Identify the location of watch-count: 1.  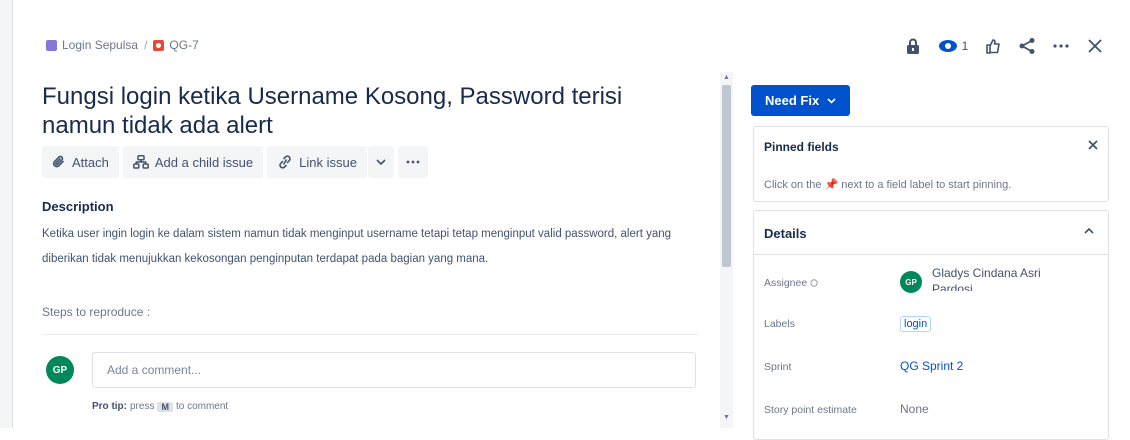
(965, 46).